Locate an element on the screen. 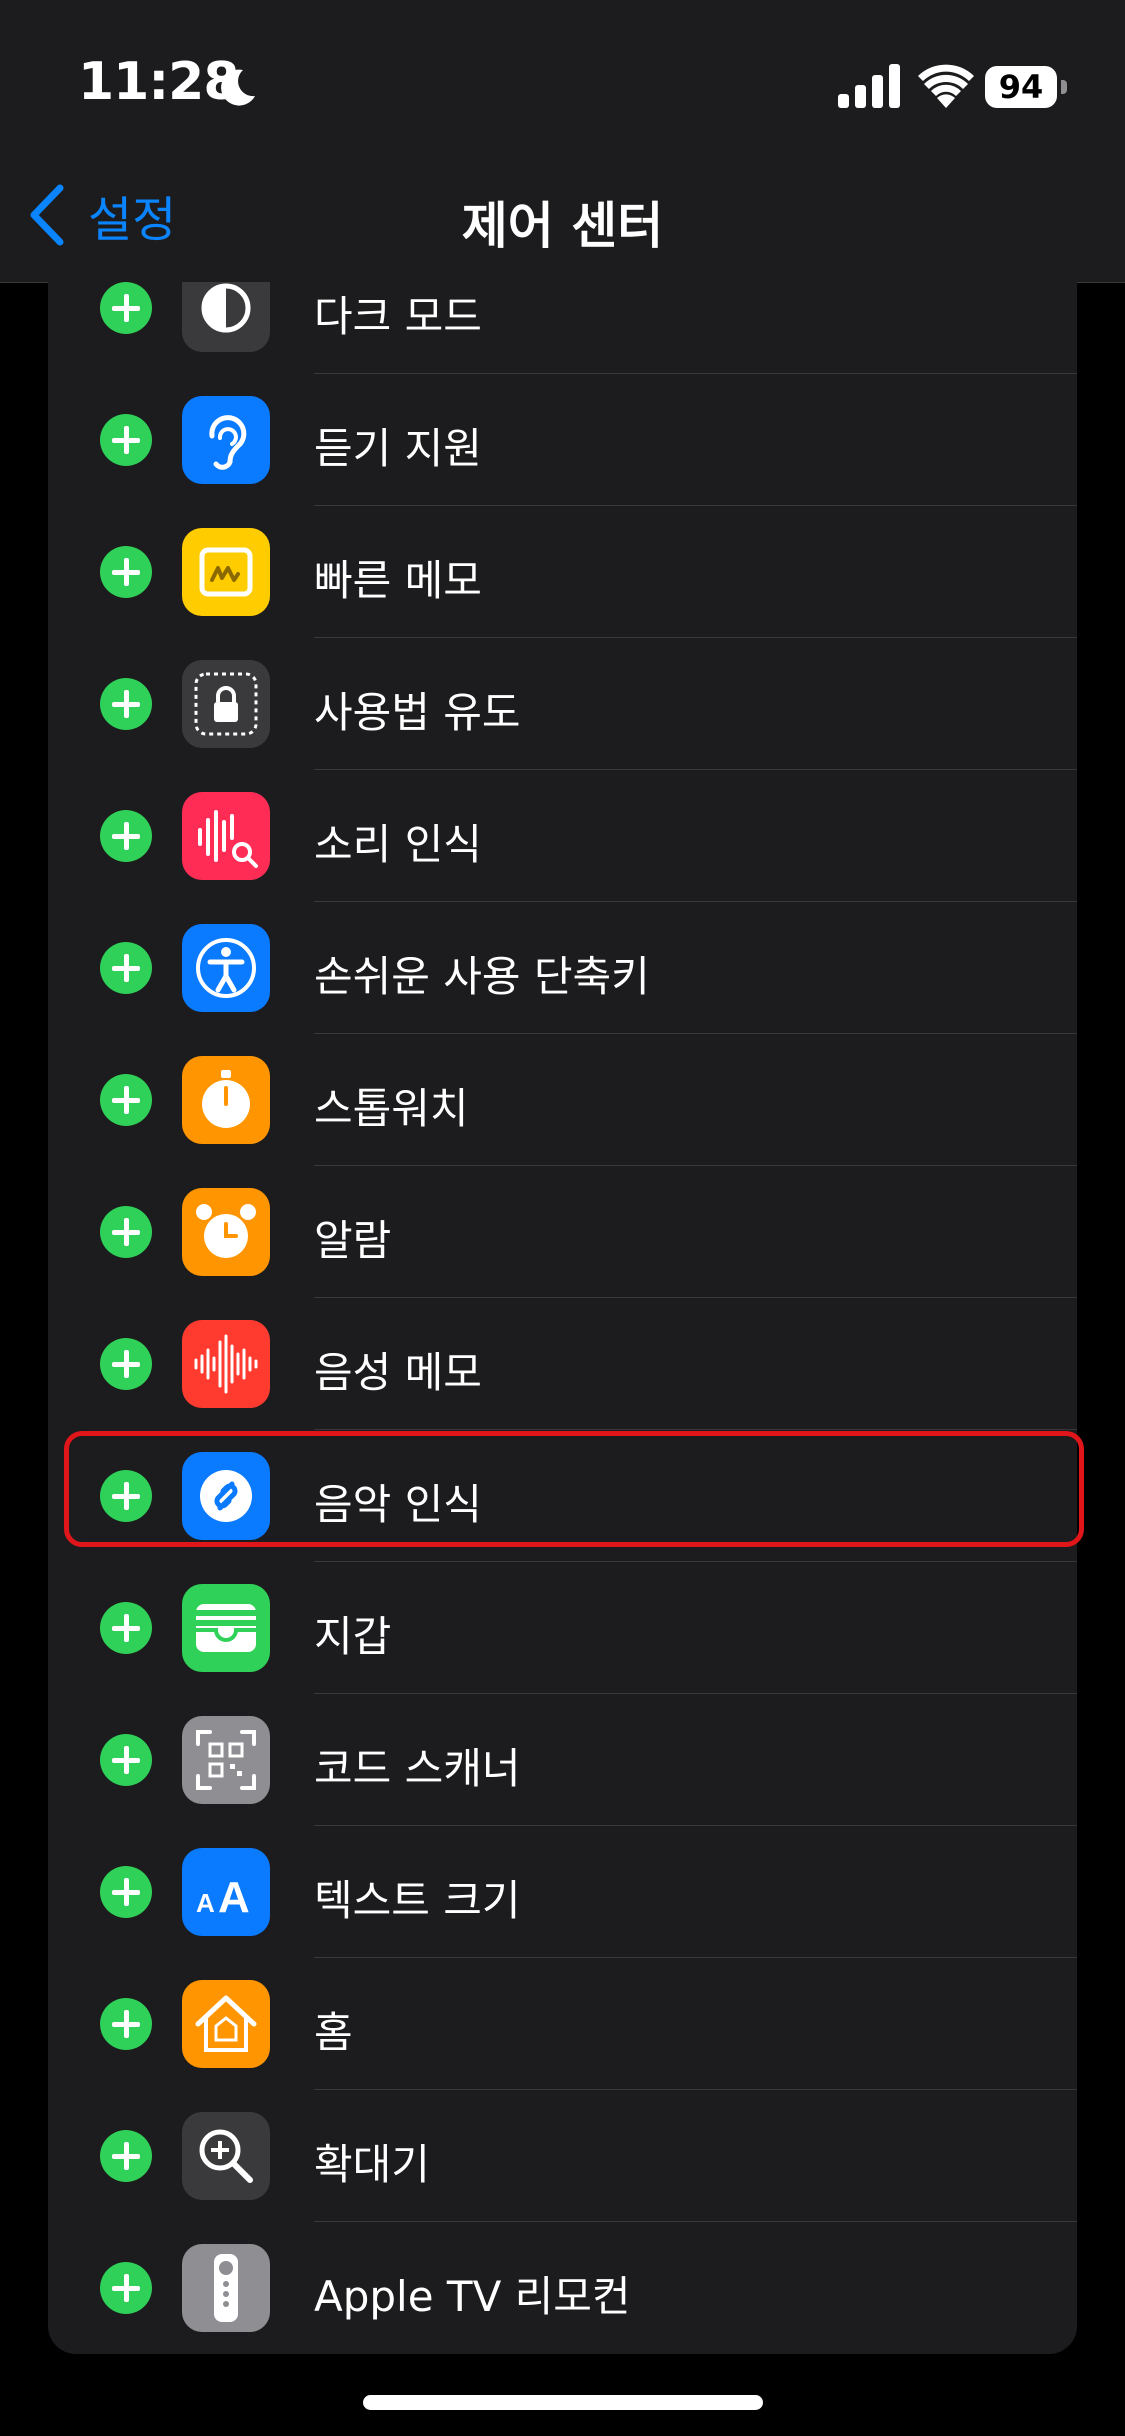 This screenshot has width=1125, height=2436. list-item-label: 코드 스캐너 is located at coordinates (417, 1768).